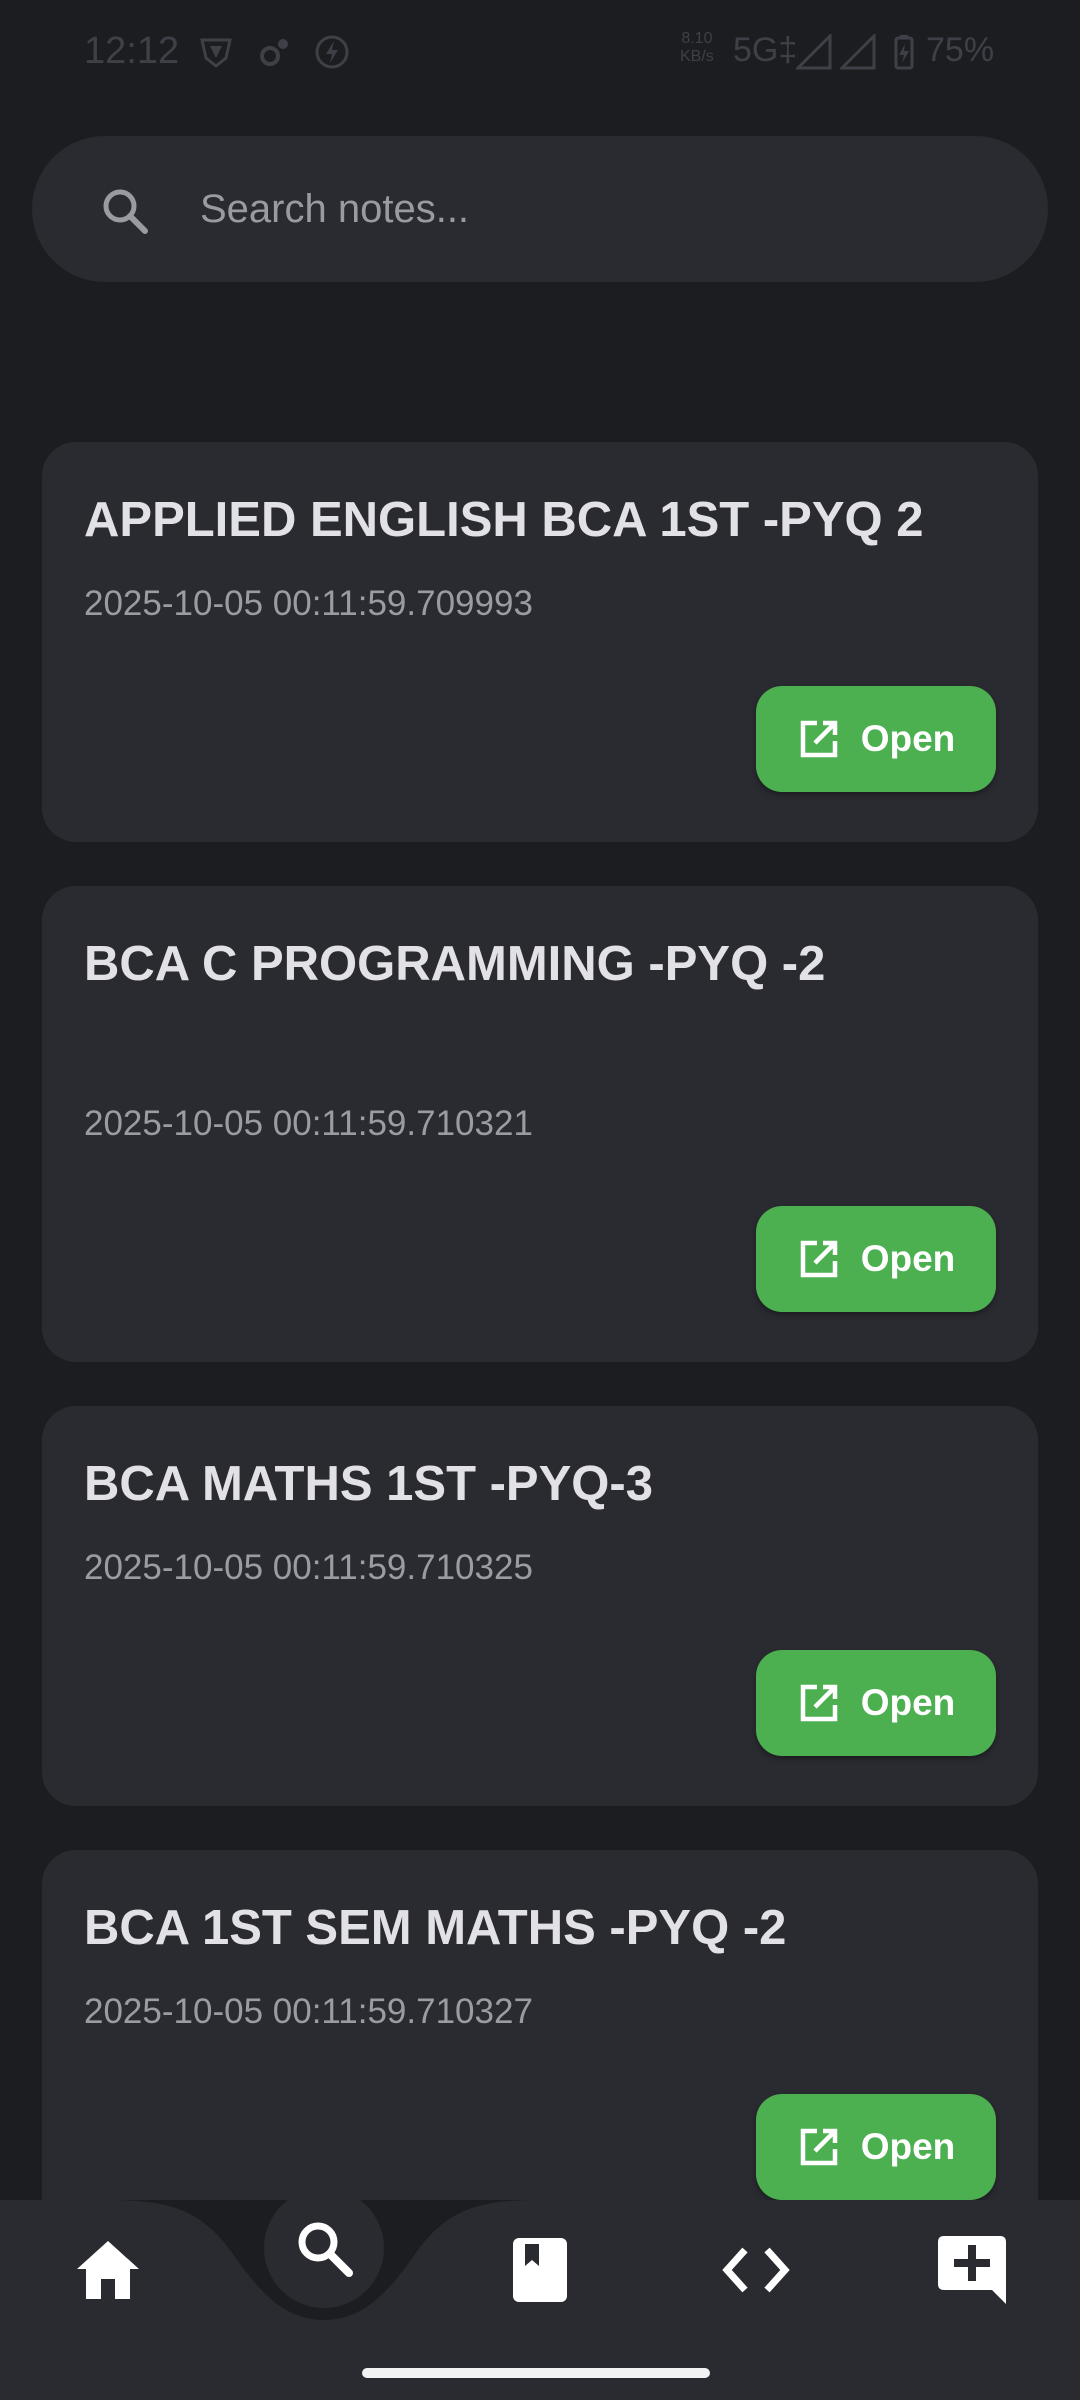  I want to click on book-icon, so click(540, 2270).